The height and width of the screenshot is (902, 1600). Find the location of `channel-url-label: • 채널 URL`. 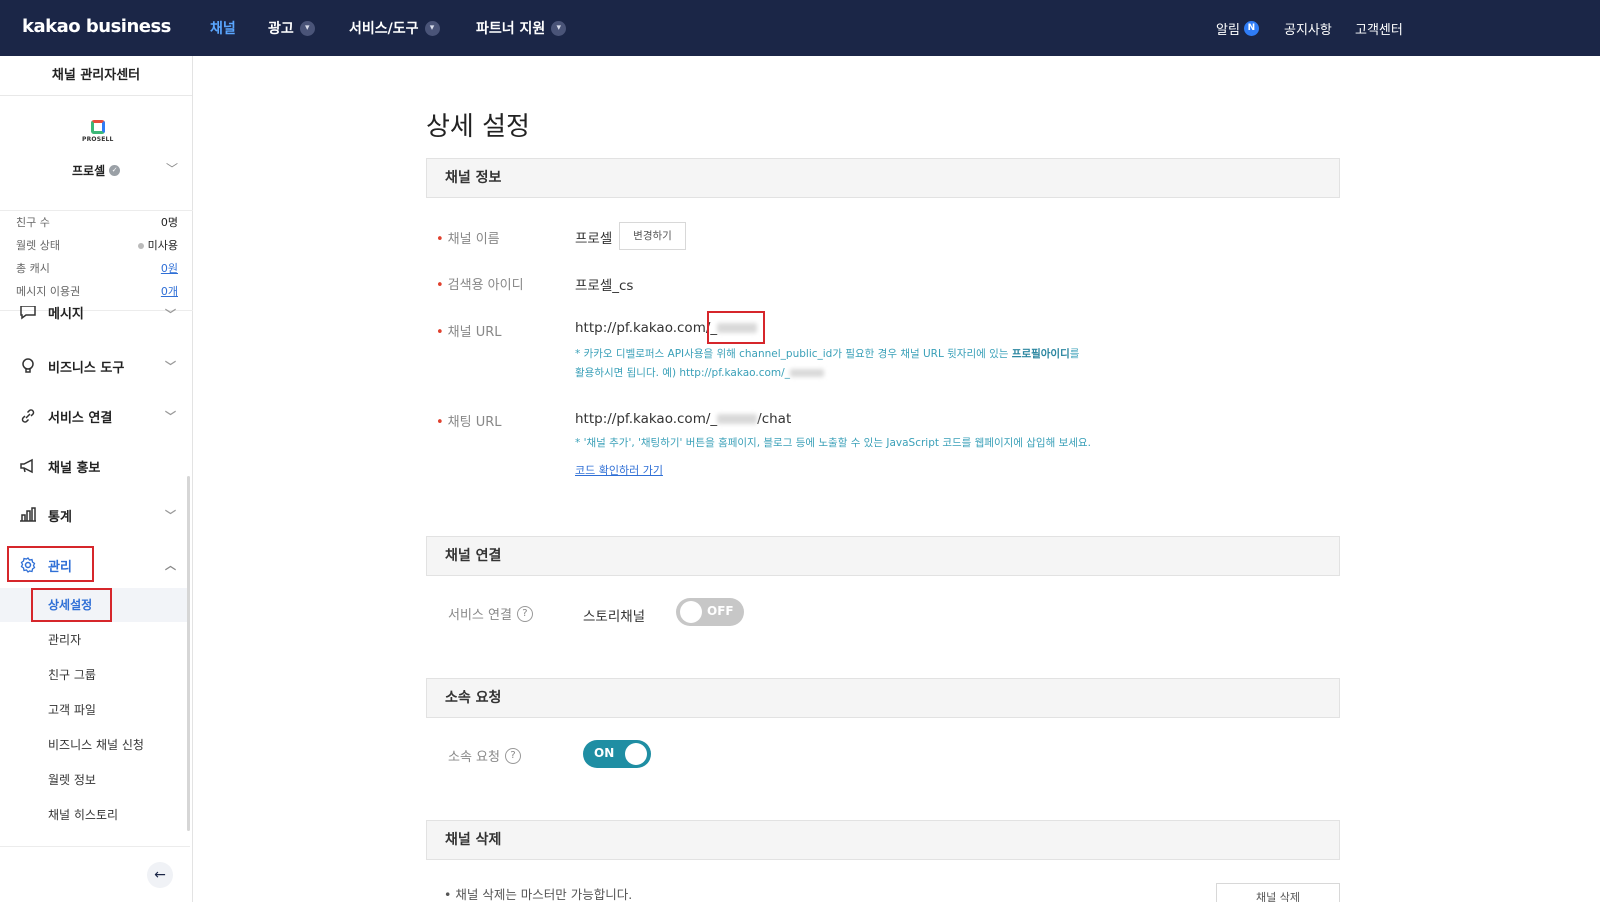

channel-url-label: • 채널 URL is located at coordinates (469, 330).